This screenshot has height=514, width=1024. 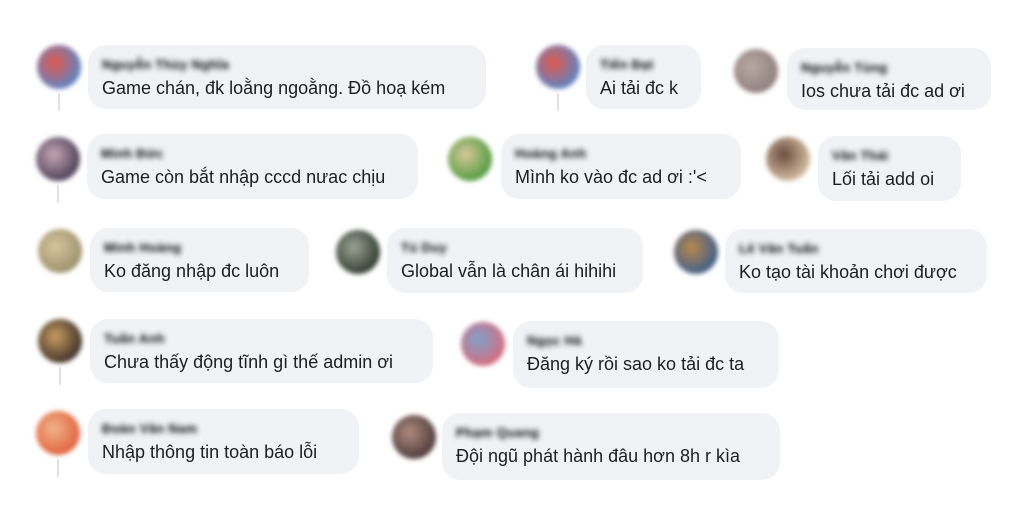 What do you see at coordinates (636, 364) in the screenshot?
I see `comment-text: Đăng ký rồi sao ko tải đc ta` at bounding box center [636, 364].